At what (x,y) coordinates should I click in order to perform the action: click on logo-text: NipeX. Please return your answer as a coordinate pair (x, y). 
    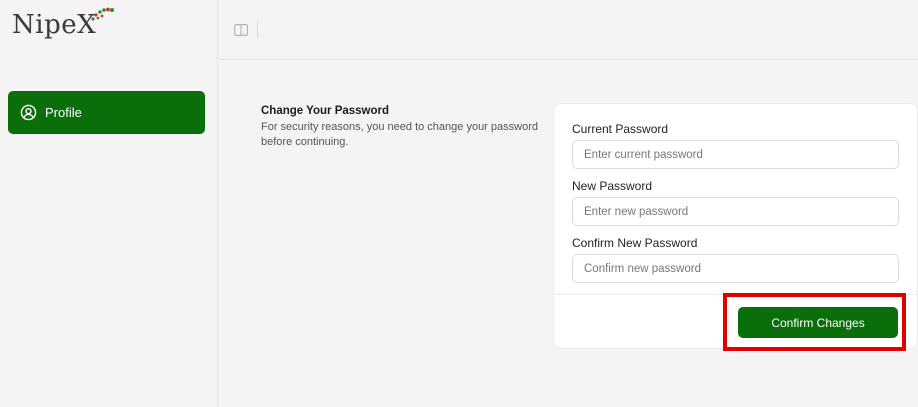
    Looking at the image, I should click on (54, 25).